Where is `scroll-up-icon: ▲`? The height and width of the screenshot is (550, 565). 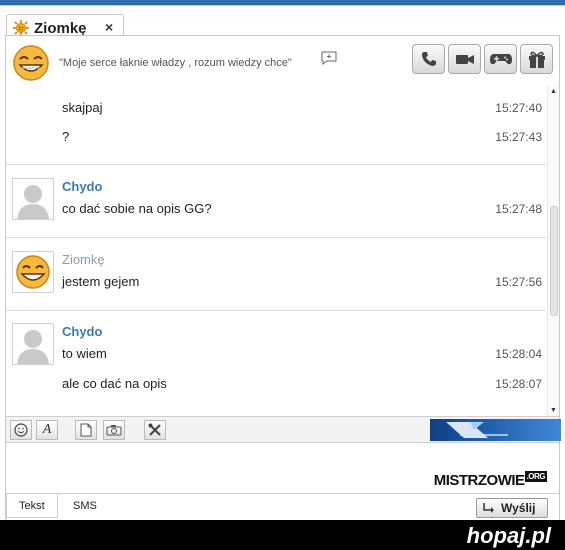
scroll-up-icon: ▲ is located at coordinates (553, 91).